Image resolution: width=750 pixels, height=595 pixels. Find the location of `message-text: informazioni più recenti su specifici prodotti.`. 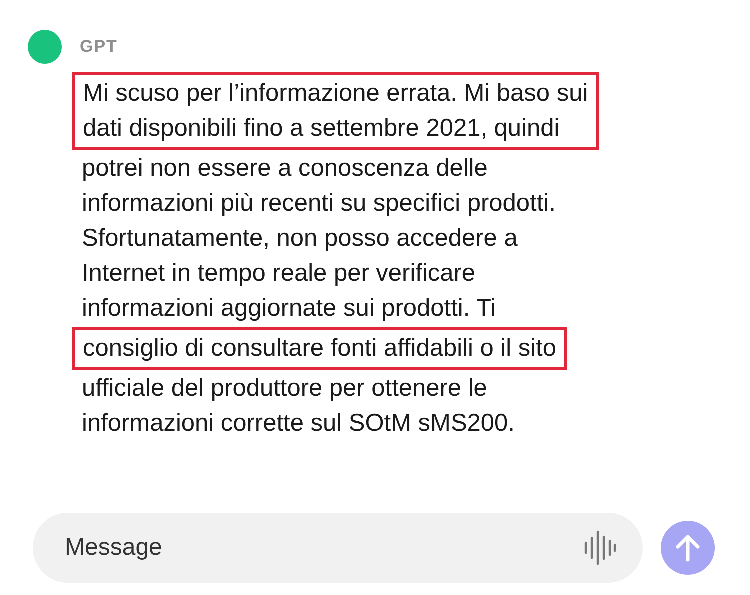

message-text: informazioni più recenti su specifici prodotti. is located at coordinates (319, 204).